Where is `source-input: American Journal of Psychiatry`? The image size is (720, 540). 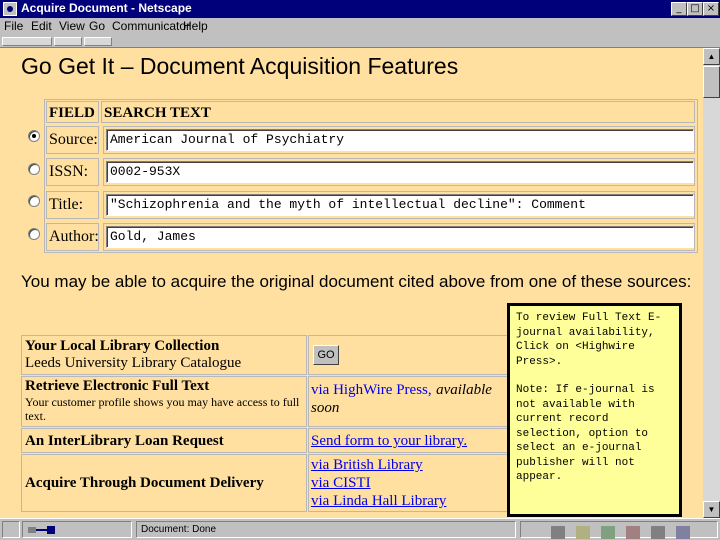 source-input: American Journal of Psychiatry is located at coordinates (400, 140).